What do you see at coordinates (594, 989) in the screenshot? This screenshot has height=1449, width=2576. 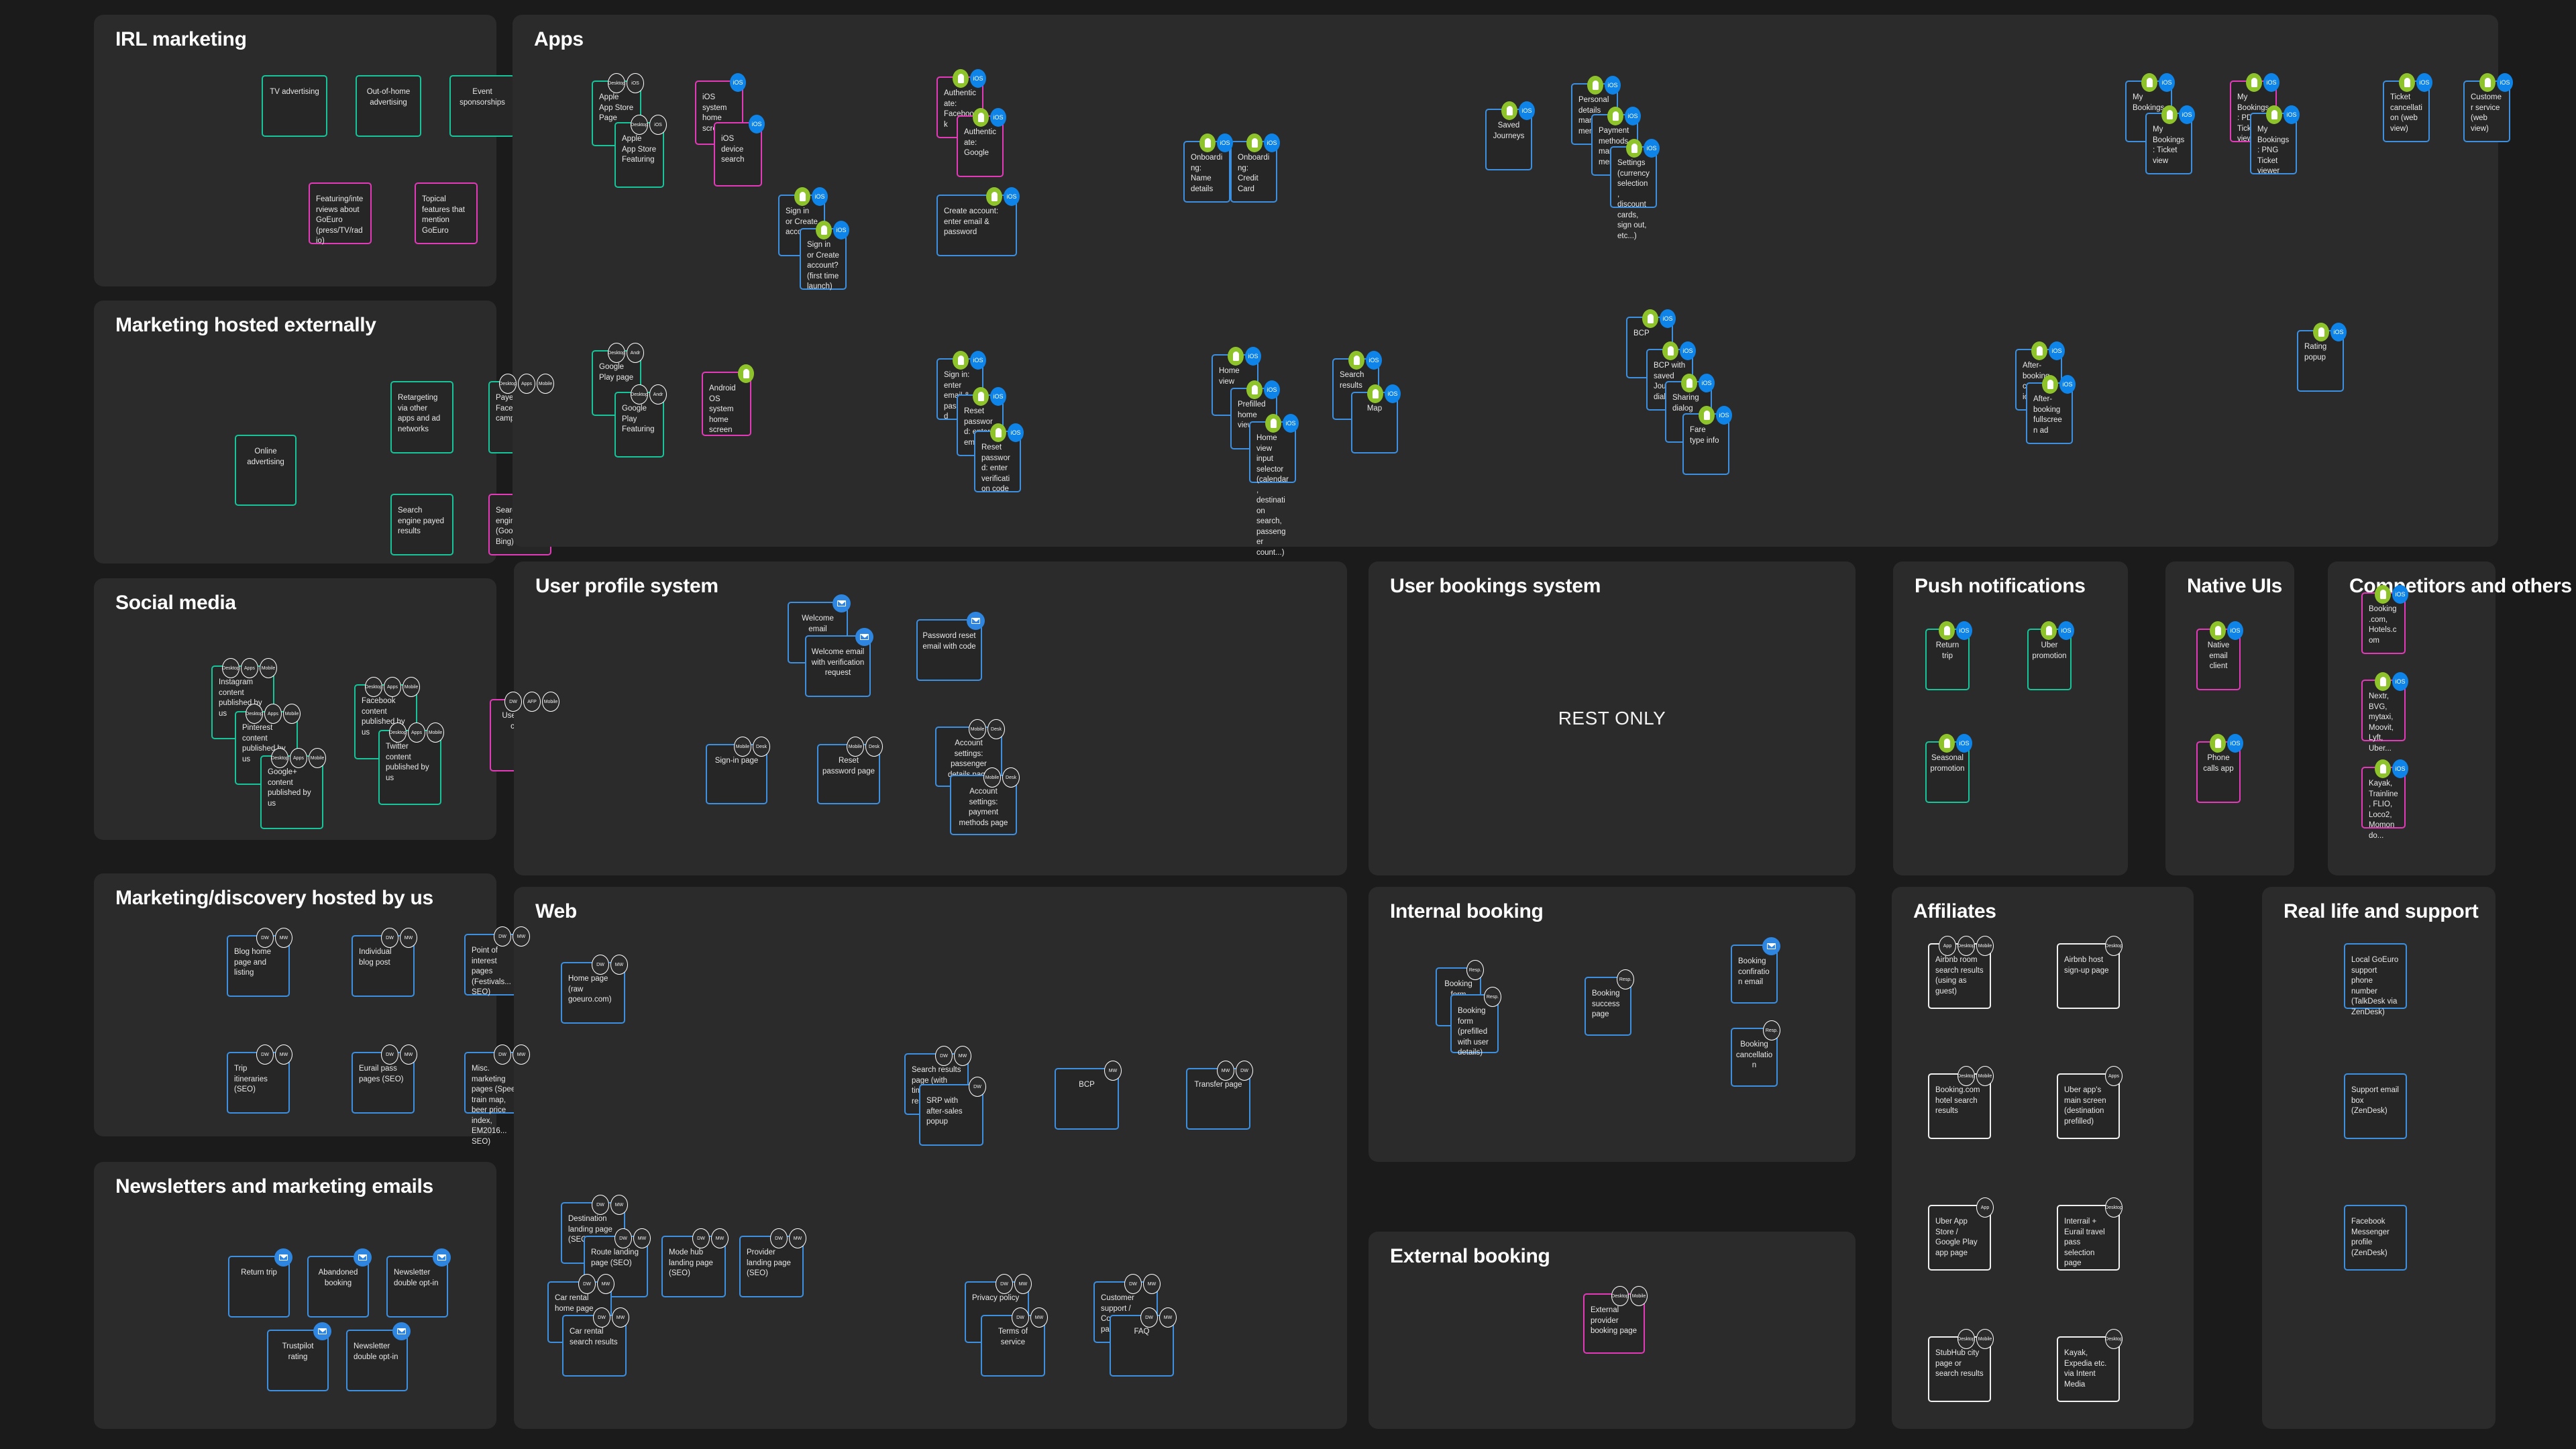 I see `screen-card: Home page (raw goeuro.com) DW MW` at bounding box center [594, 989].